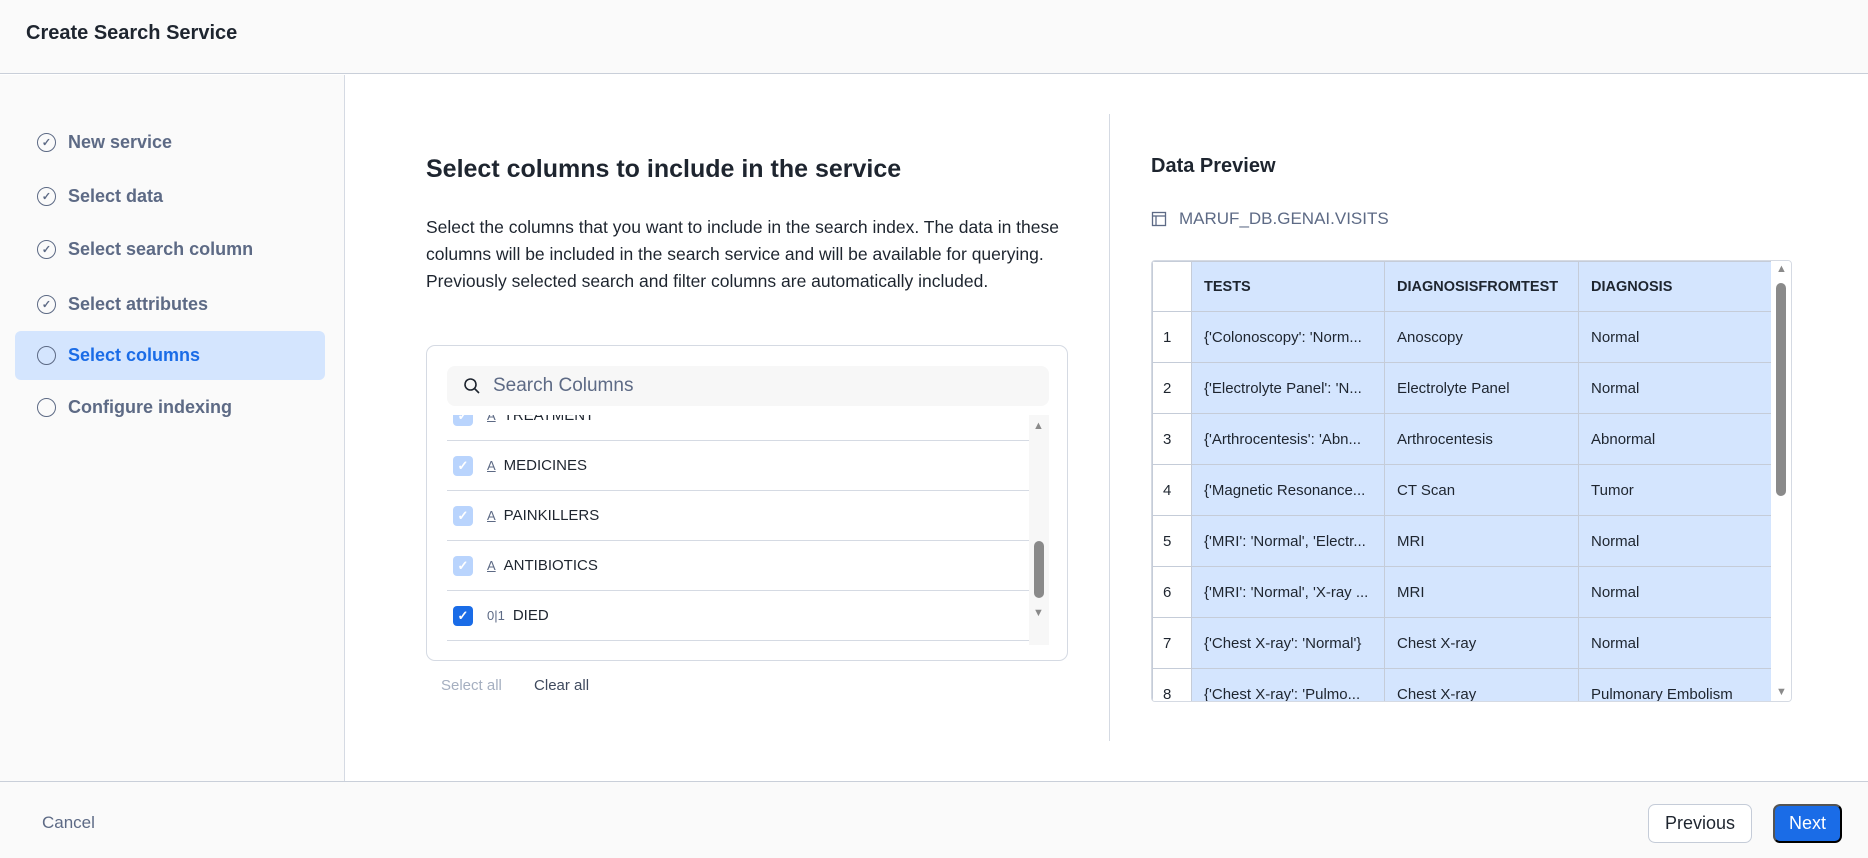 The width and height of the screenshot is (1868, 858). Describe the element at coordinates (550, 565) in the screenshot. I see `column-name: ANTIBIOTICS` at that location.